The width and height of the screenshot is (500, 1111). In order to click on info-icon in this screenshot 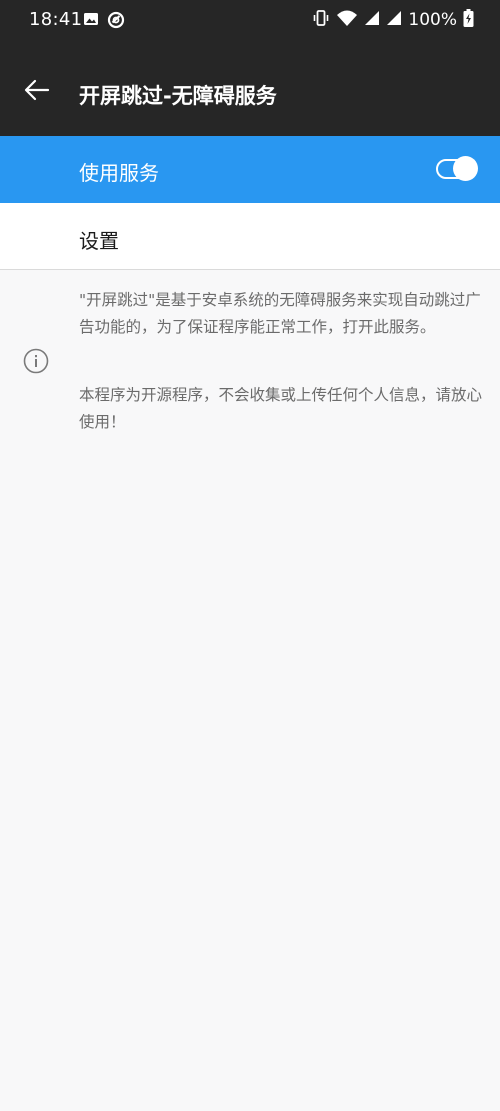, I will do `click(36, 361)`.